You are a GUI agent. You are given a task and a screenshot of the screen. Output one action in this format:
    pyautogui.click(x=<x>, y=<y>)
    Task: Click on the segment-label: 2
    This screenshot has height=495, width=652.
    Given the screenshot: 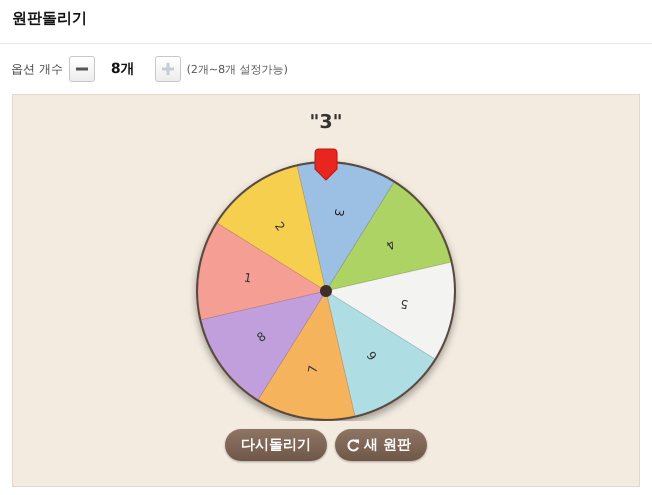 What is the action you would take?
    pyautogui.click(x=280, y=226)
    